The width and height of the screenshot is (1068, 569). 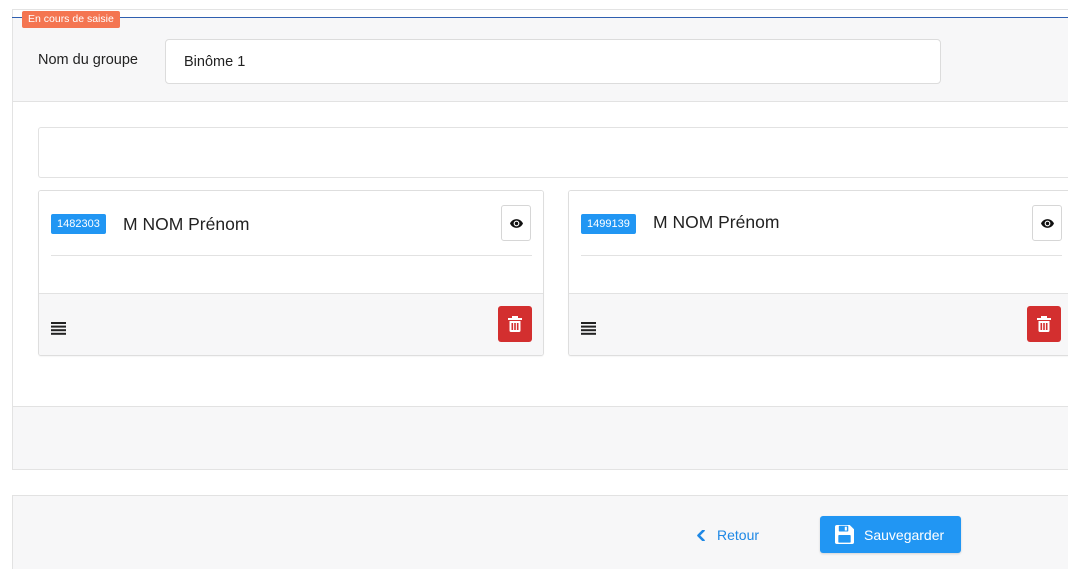 I want to click on member-card-header: 1482303 M NOM Prénom, so click(x=291, y=242).